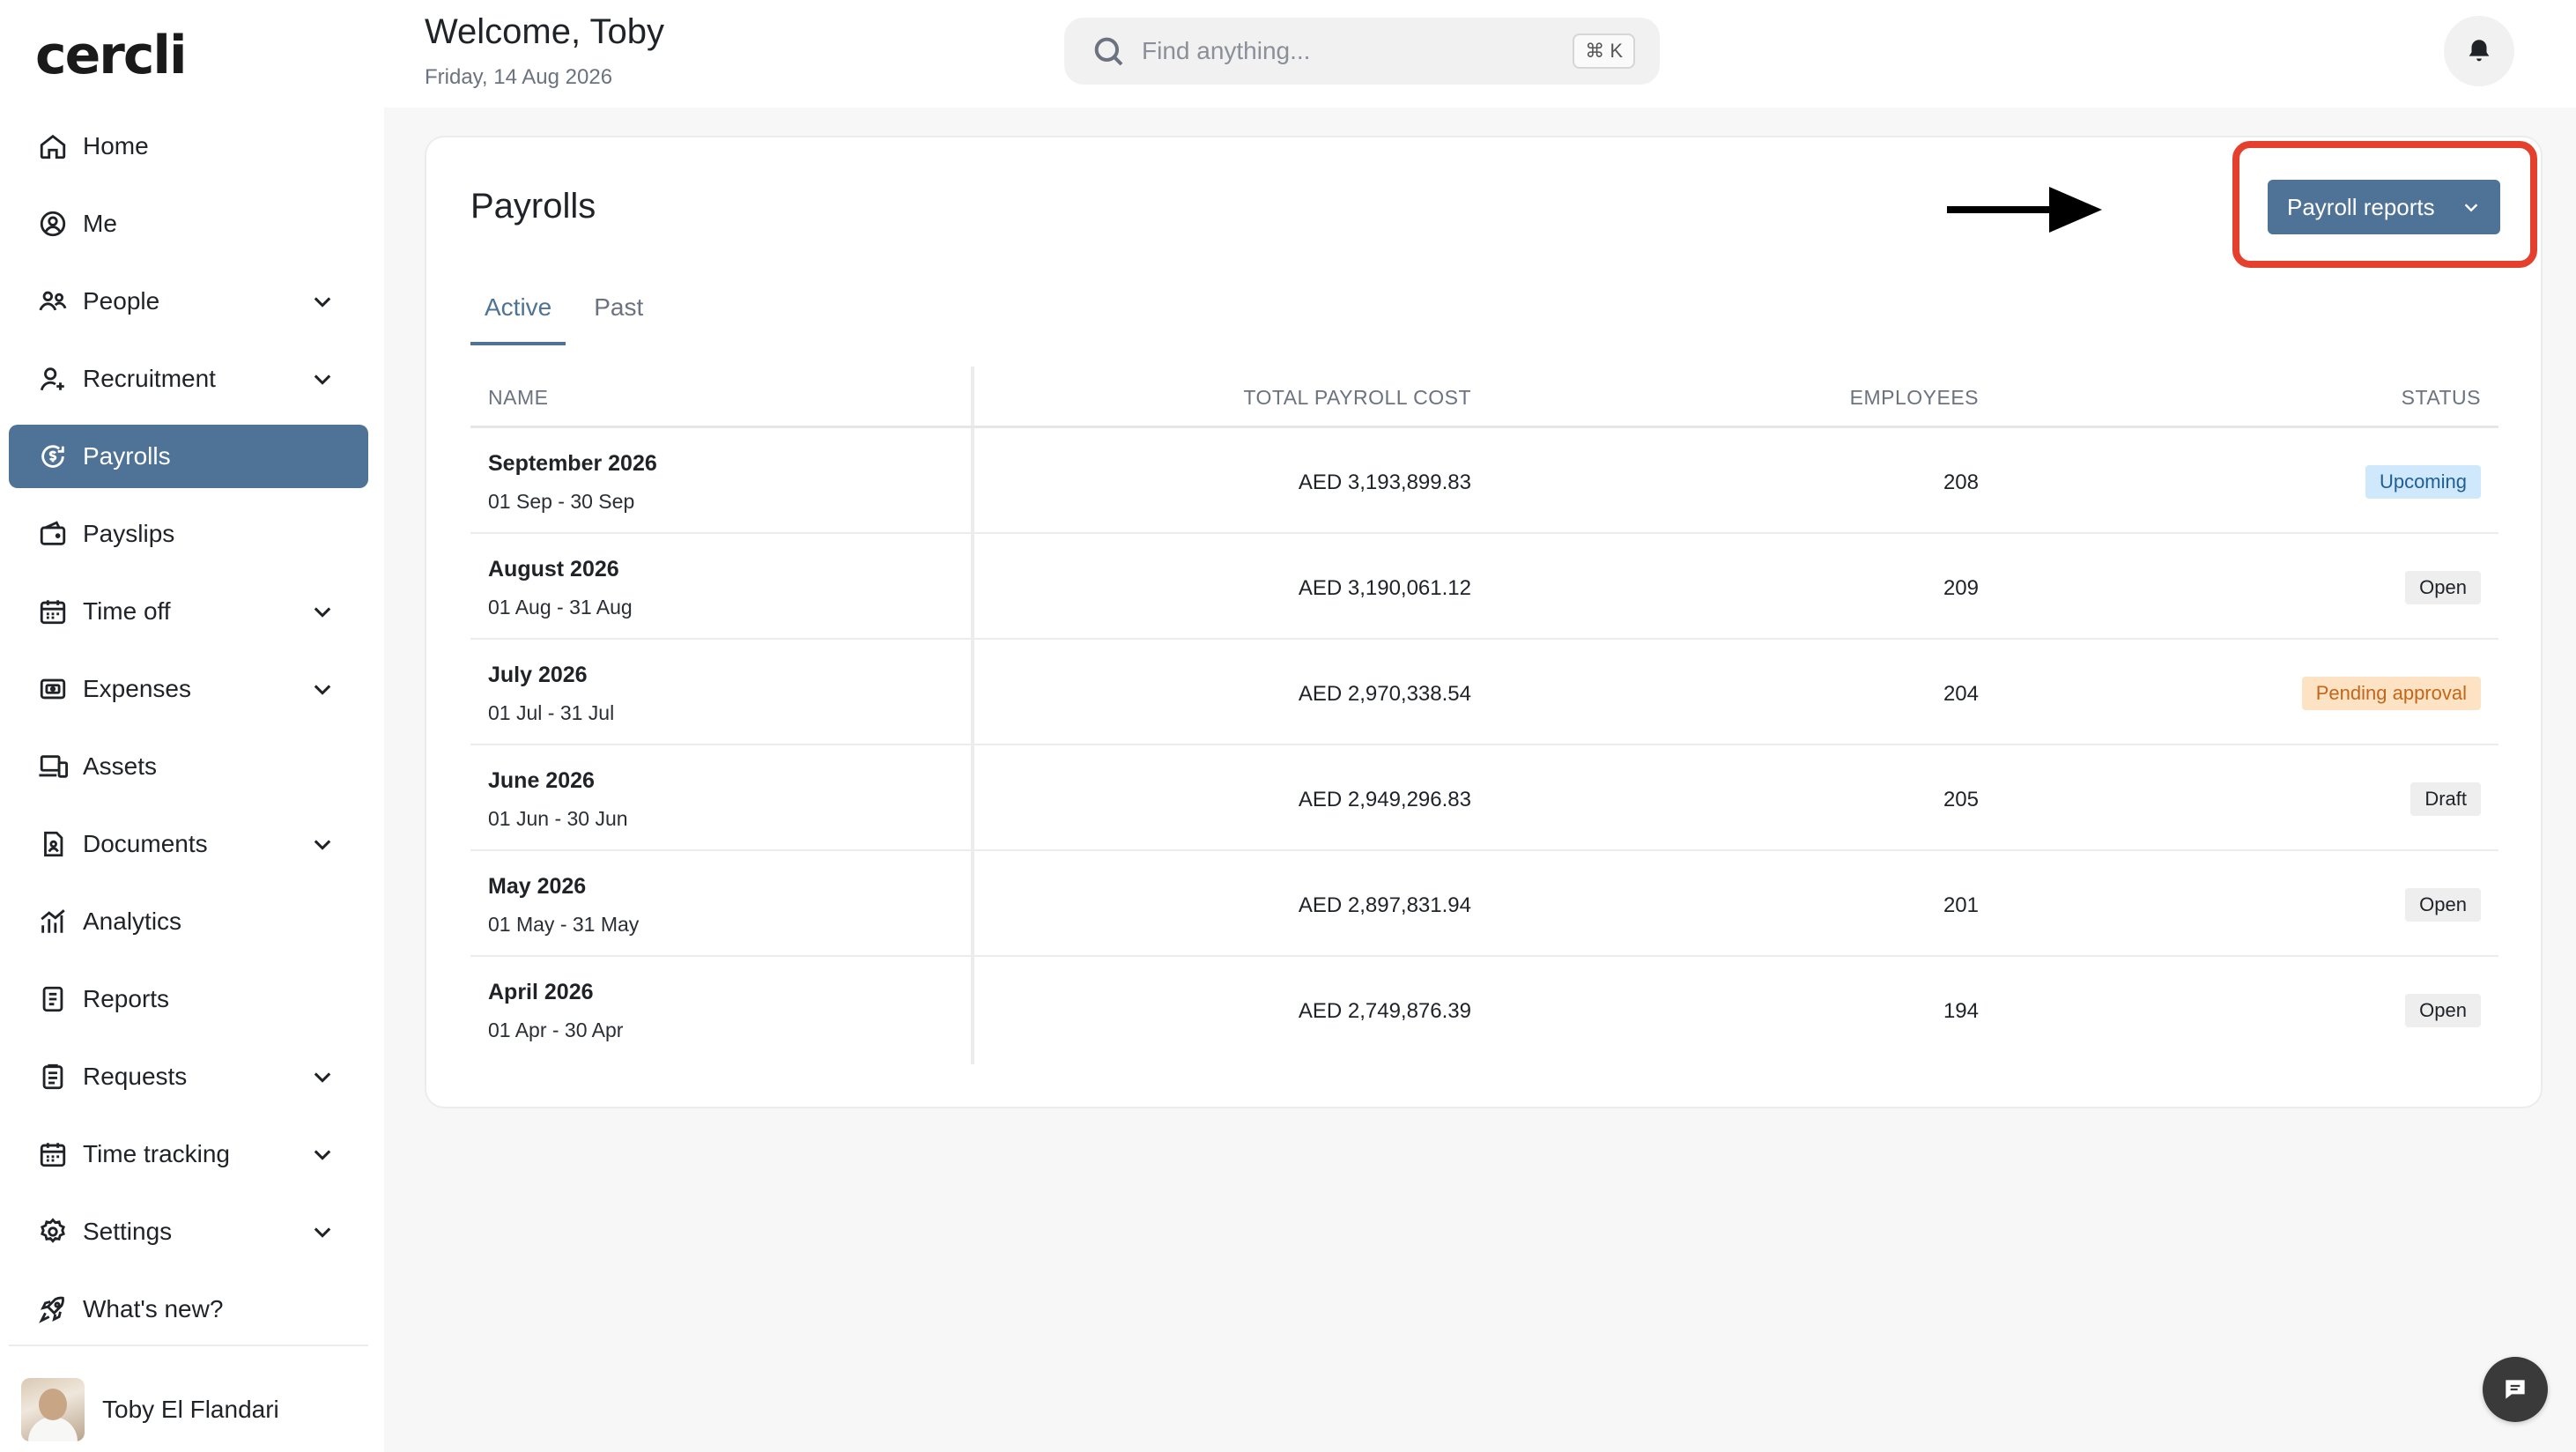 The image size is (2576, 1452). I want to click on top-header: Welcome, Toby Friday, 14 Aug 2026 ⌘ K, so click(1480, 53).